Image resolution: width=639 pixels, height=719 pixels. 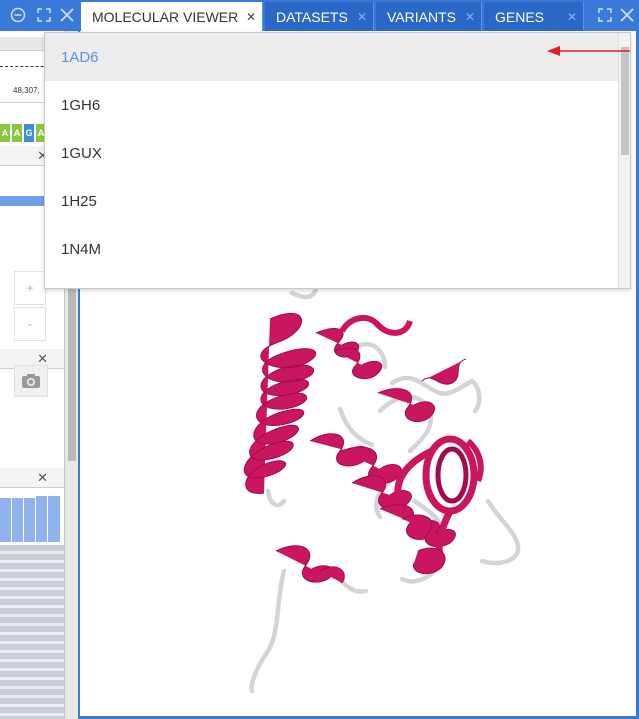 I want to click on camera-icon, so click(x=31, y=381).